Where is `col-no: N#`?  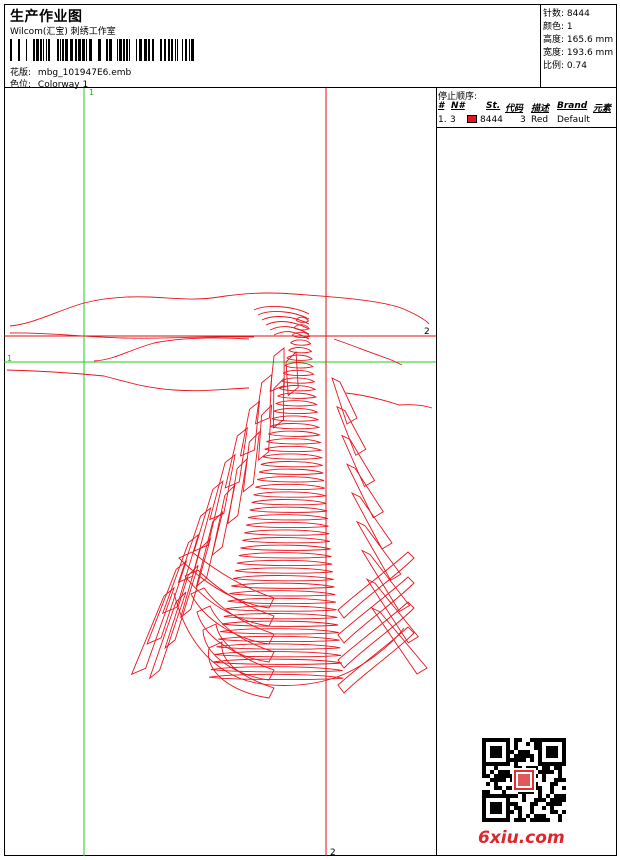 col-no: N# is located at coordinates (458, 106).